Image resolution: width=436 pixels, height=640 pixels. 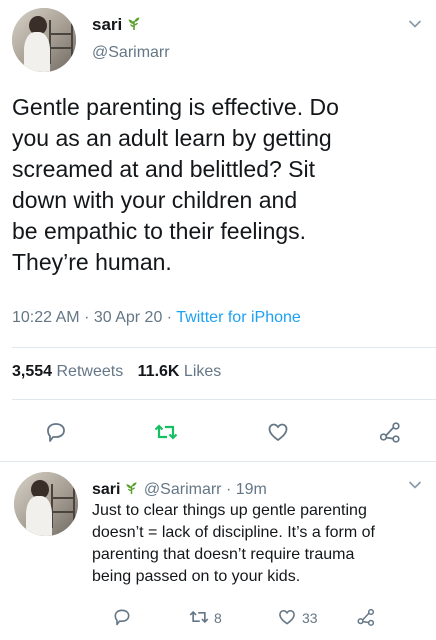 I want to click on tweet-text-line: you as an adult learn by getting, so click(x=172, y=138).